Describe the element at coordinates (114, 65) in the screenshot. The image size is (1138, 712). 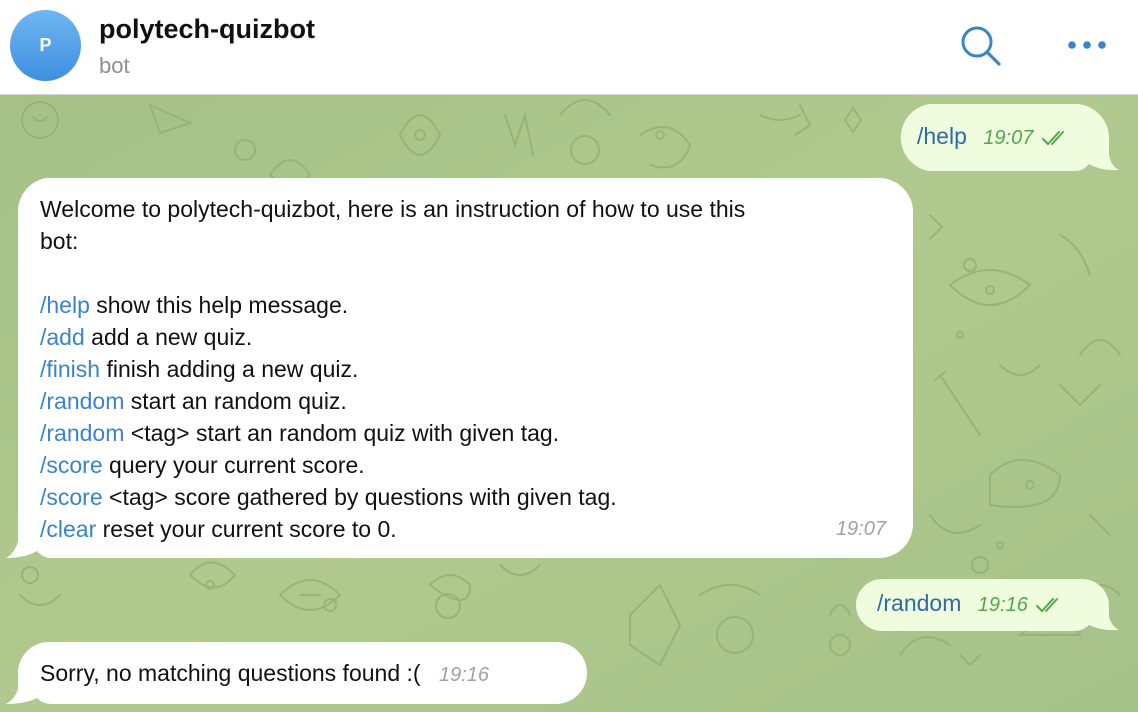
I see `chat-subtitle: bot` at that location.